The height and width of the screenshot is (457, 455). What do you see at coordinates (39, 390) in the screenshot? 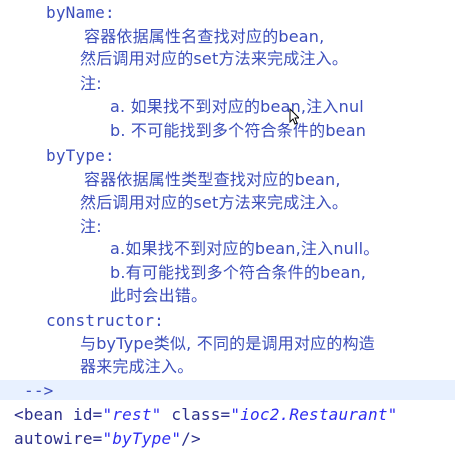
I see `comment-end: -->` at bounding box center [39, 390].